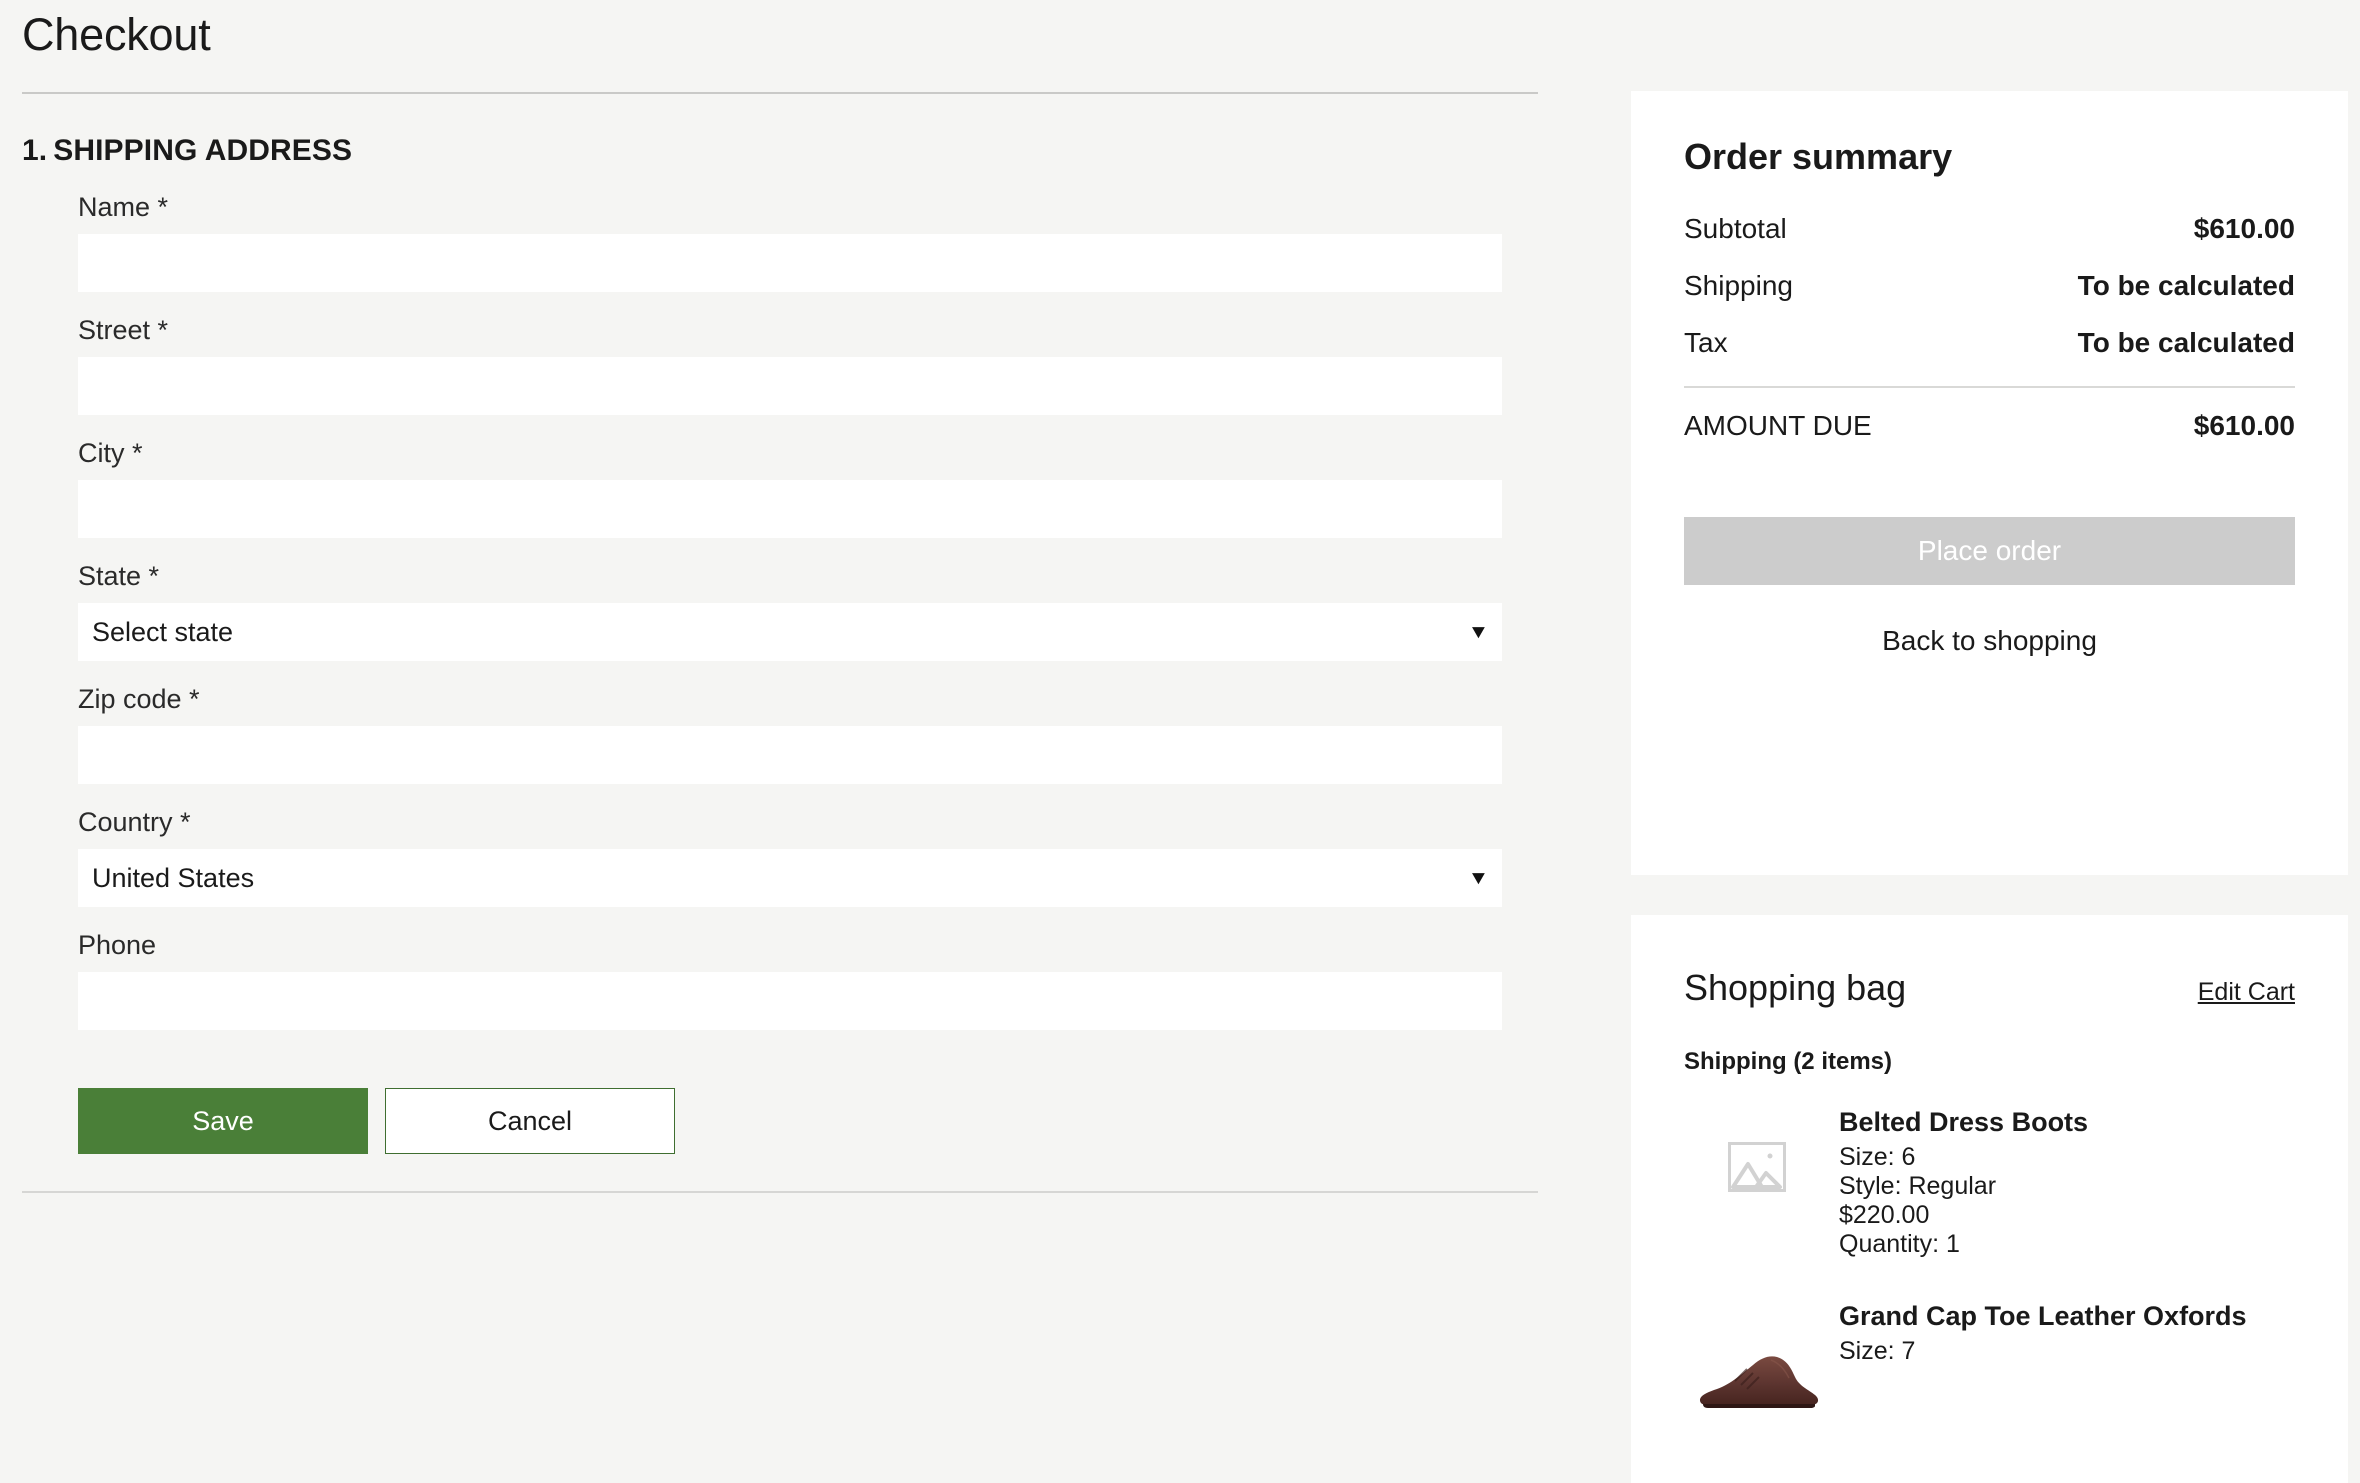 This screenshot has height=1483, width=2360. I want to click on phone-label: Phone, so click(117, 945).